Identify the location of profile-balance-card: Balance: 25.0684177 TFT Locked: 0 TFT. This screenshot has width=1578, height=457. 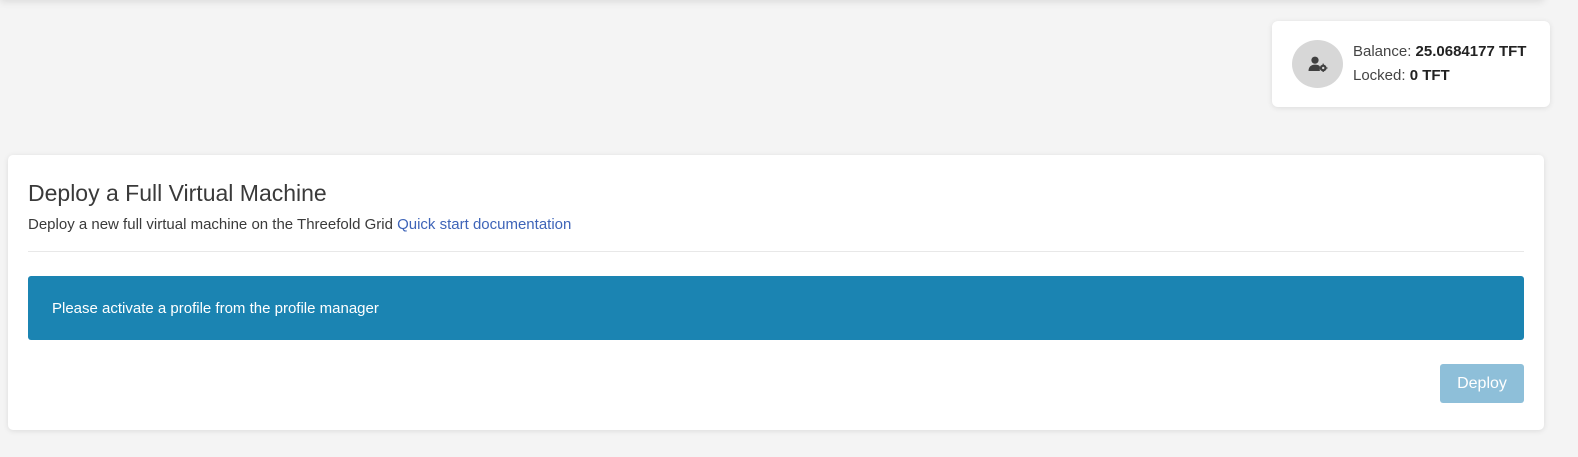
(1411, 64).